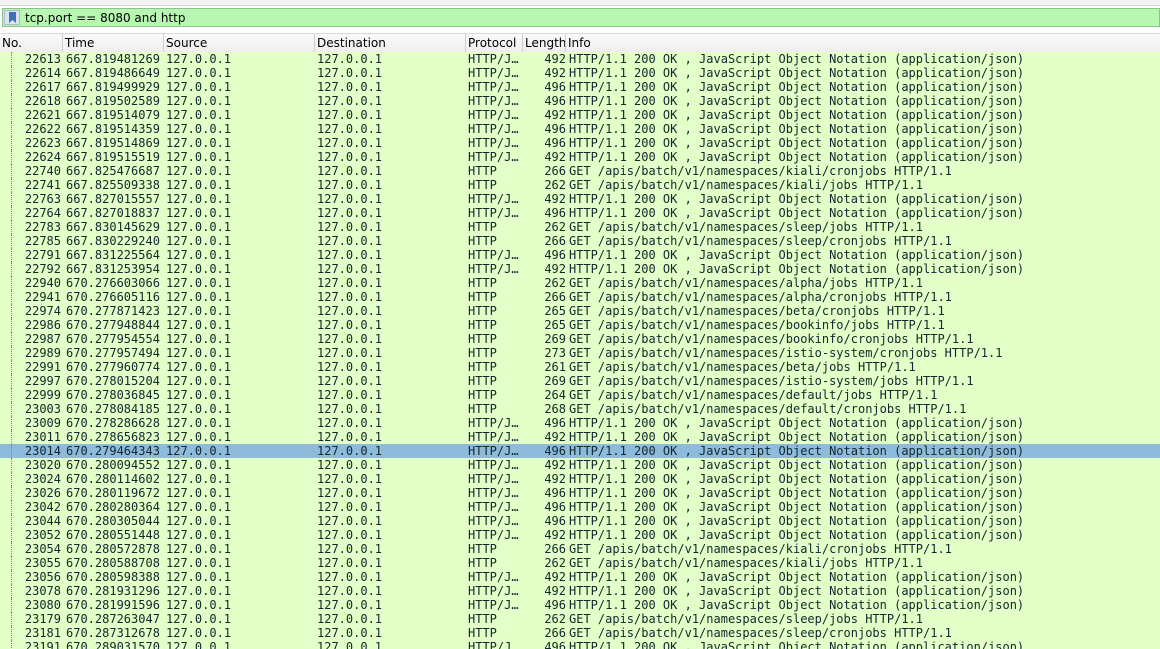 The image size is (1160, 649). What do you see at coordinates (555, 423) in the screenshot?
I see `packet-length: 496` at bounding box center [555, 423].